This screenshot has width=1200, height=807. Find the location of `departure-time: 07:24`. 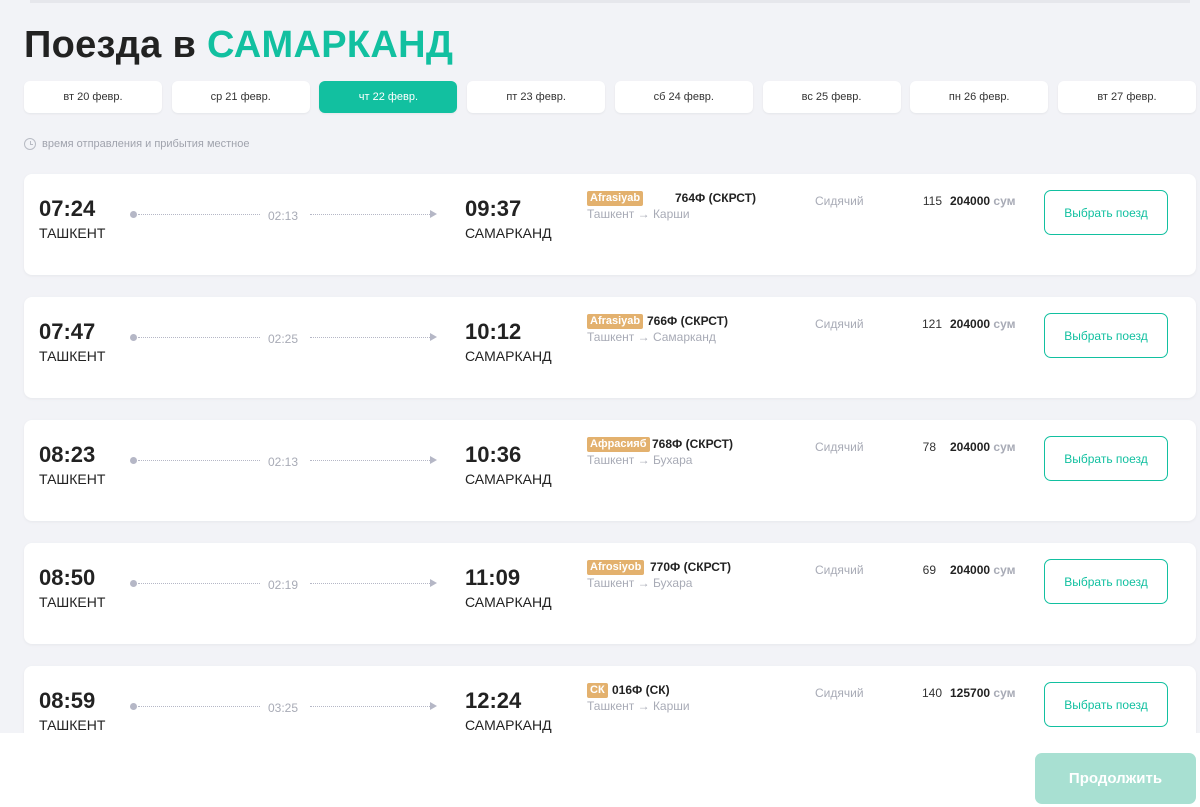

departure-time: 07:24 is located at coordinates (67, 208).